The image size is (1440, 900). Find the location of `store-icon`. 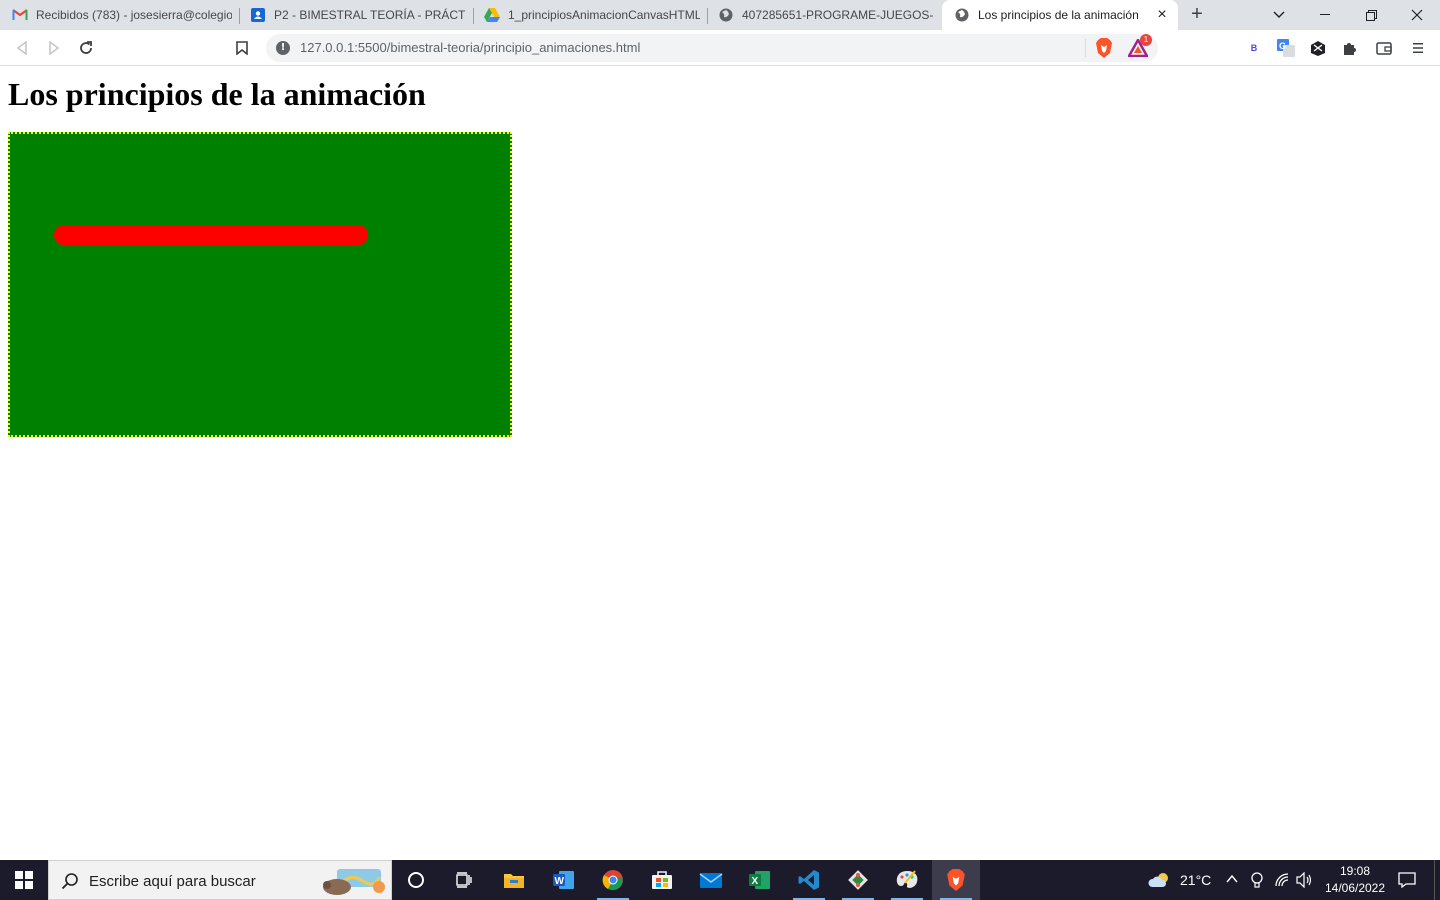

store-icon is located at coordinates (662, 880).